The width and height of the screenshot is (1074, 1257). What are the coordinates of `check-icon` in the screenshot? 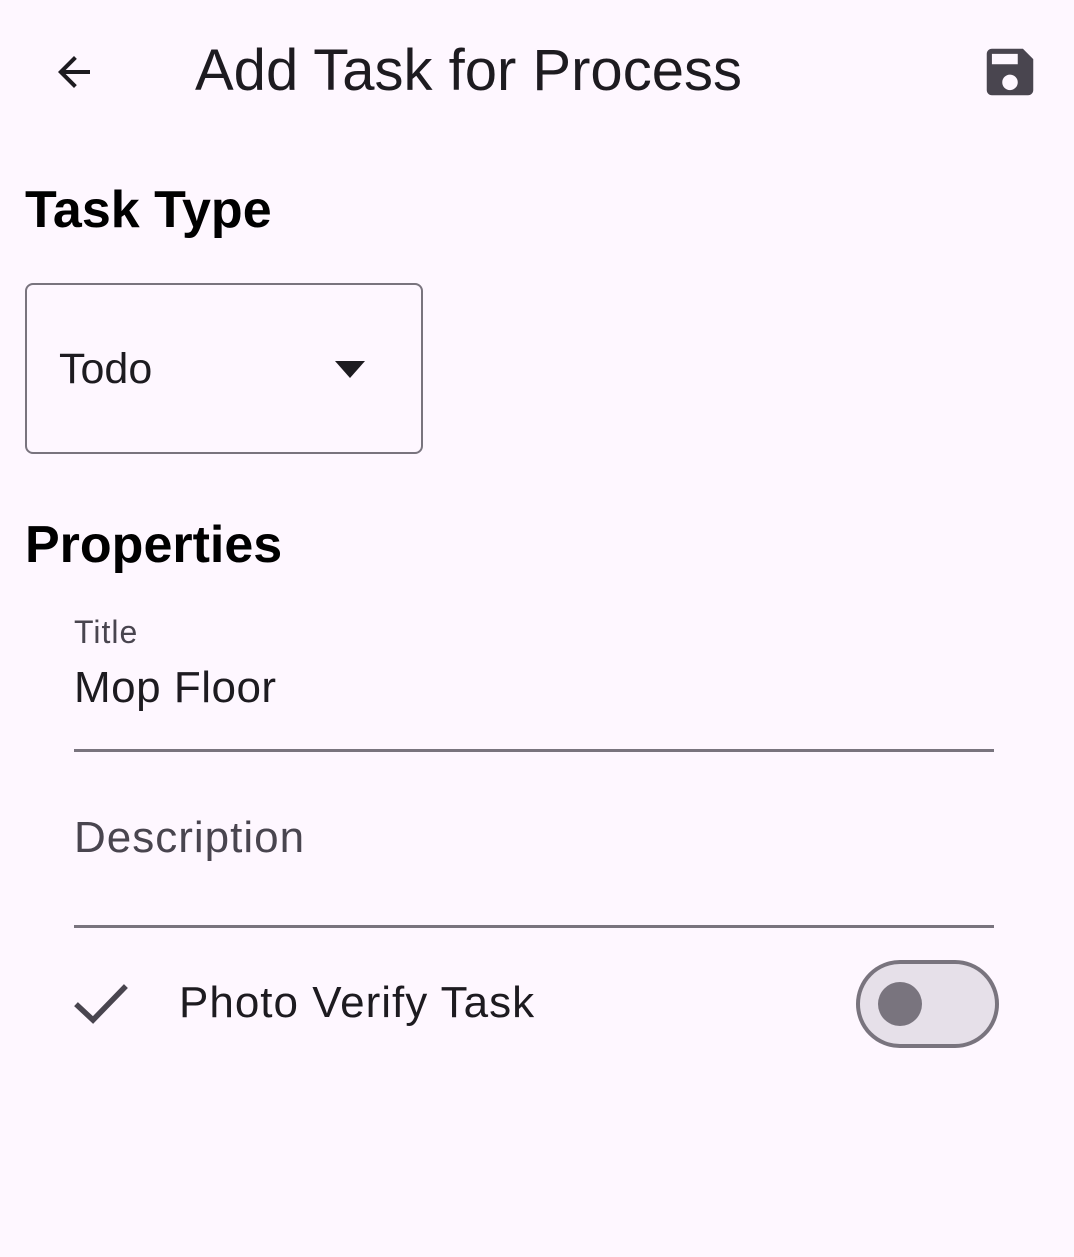 It's located at (101, 1004).